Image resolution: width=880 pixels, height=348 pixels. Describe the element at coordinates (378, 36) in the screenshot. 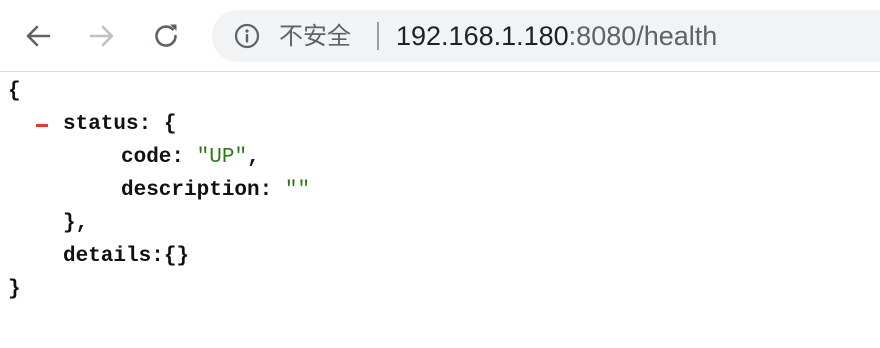

I see `omnibox-divider` at that location.